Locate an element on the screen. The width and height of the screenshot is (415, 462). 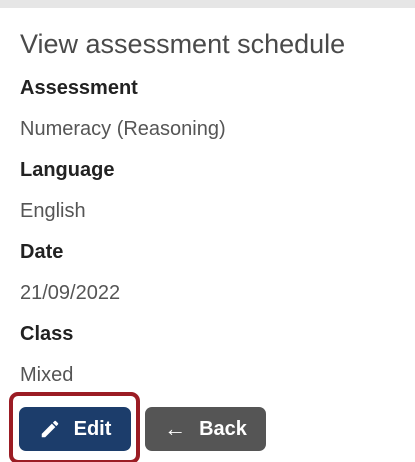
action-bar: Edit ← Back is located at coordinates (209, 427).